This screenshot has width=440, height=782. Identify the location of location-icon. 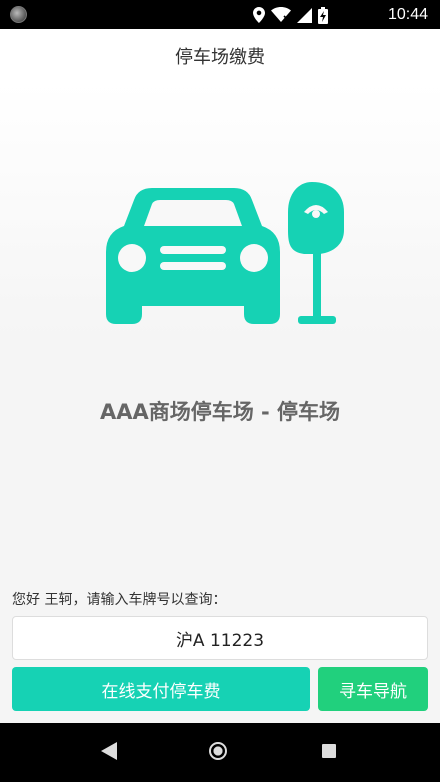
(259, 15).